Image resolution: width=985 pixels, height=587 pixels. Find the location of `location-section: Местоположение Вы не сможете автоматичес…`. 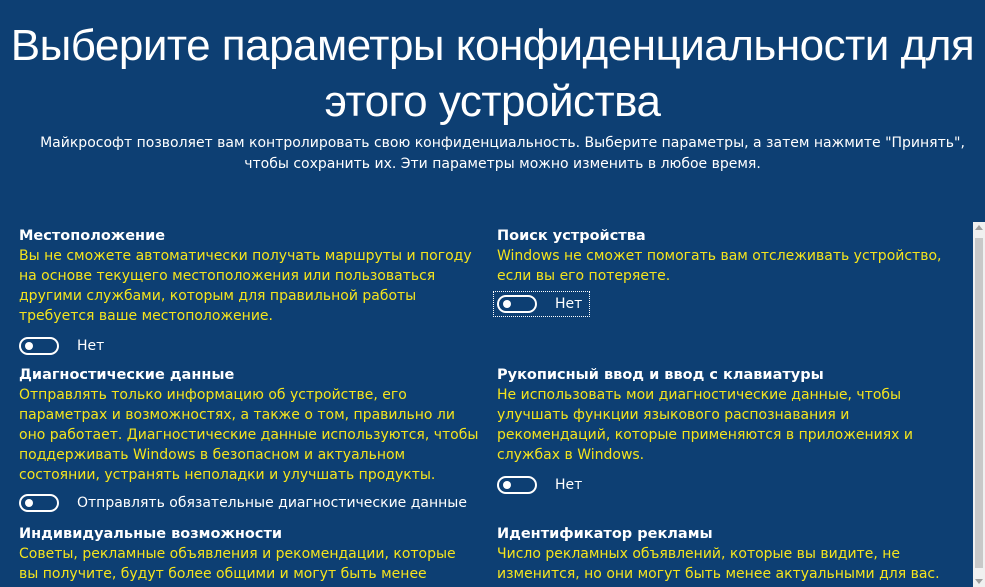

location-section: Местоположение Вы не сможете автоматичес… is located at coordinates (249, 292).